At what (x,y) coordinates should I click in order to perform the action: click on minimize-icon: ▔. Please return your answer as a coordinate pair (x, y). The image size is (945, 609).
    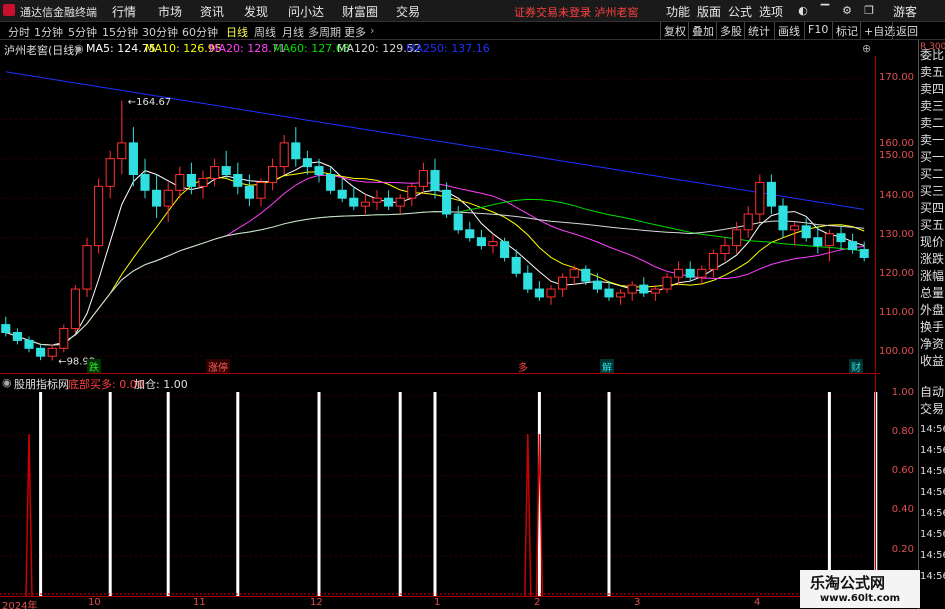
    Looking at the image, I should click on (825, 11).